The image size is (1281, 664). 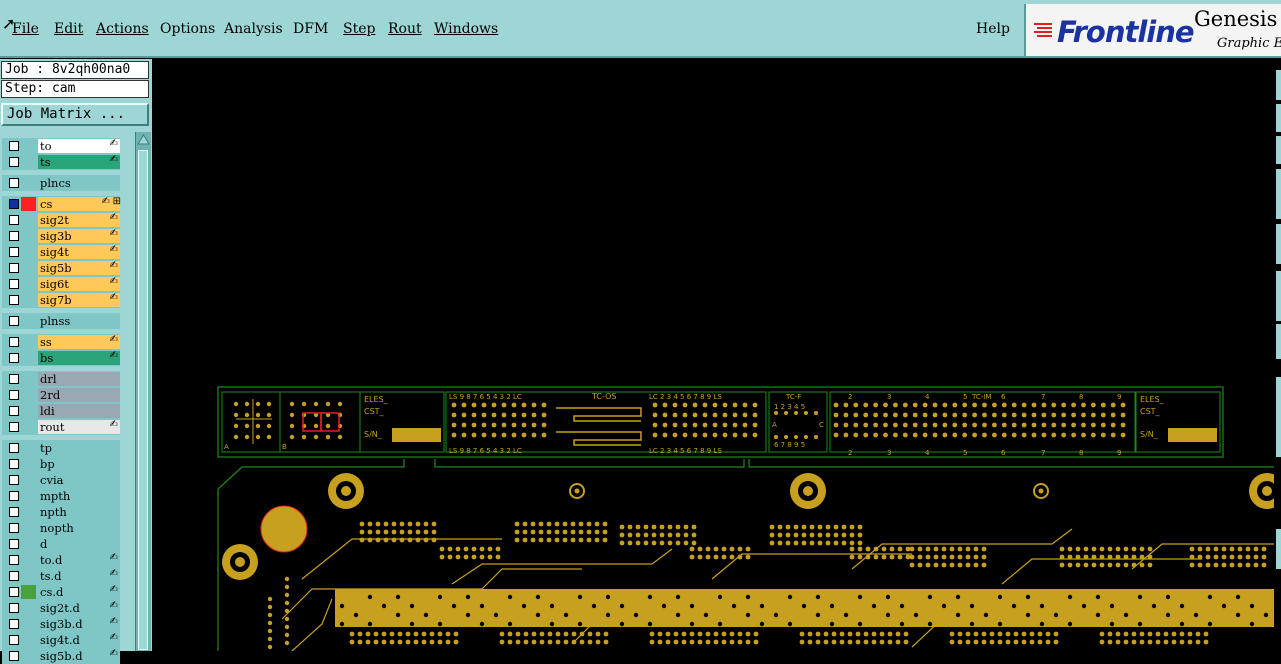 I want to click on layer-row-sig2t: sig2t ✍, so click(x=61, y=220).